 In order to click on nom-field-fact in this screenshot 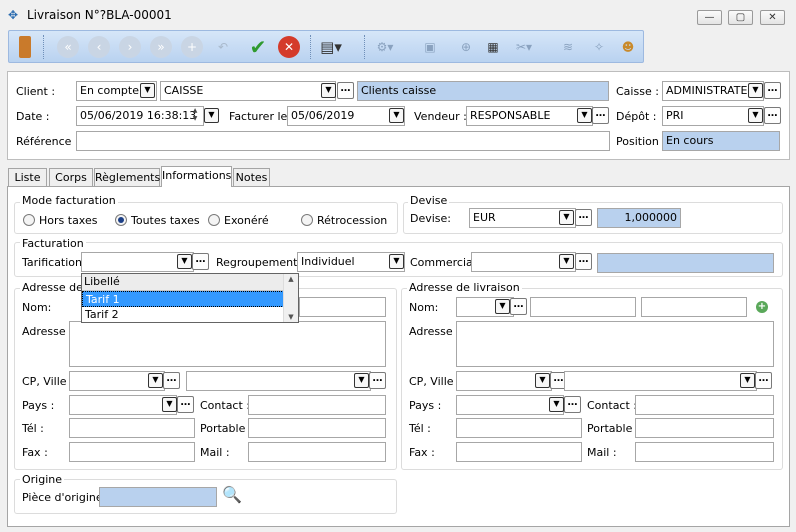, I will do `click(342, 307)`.